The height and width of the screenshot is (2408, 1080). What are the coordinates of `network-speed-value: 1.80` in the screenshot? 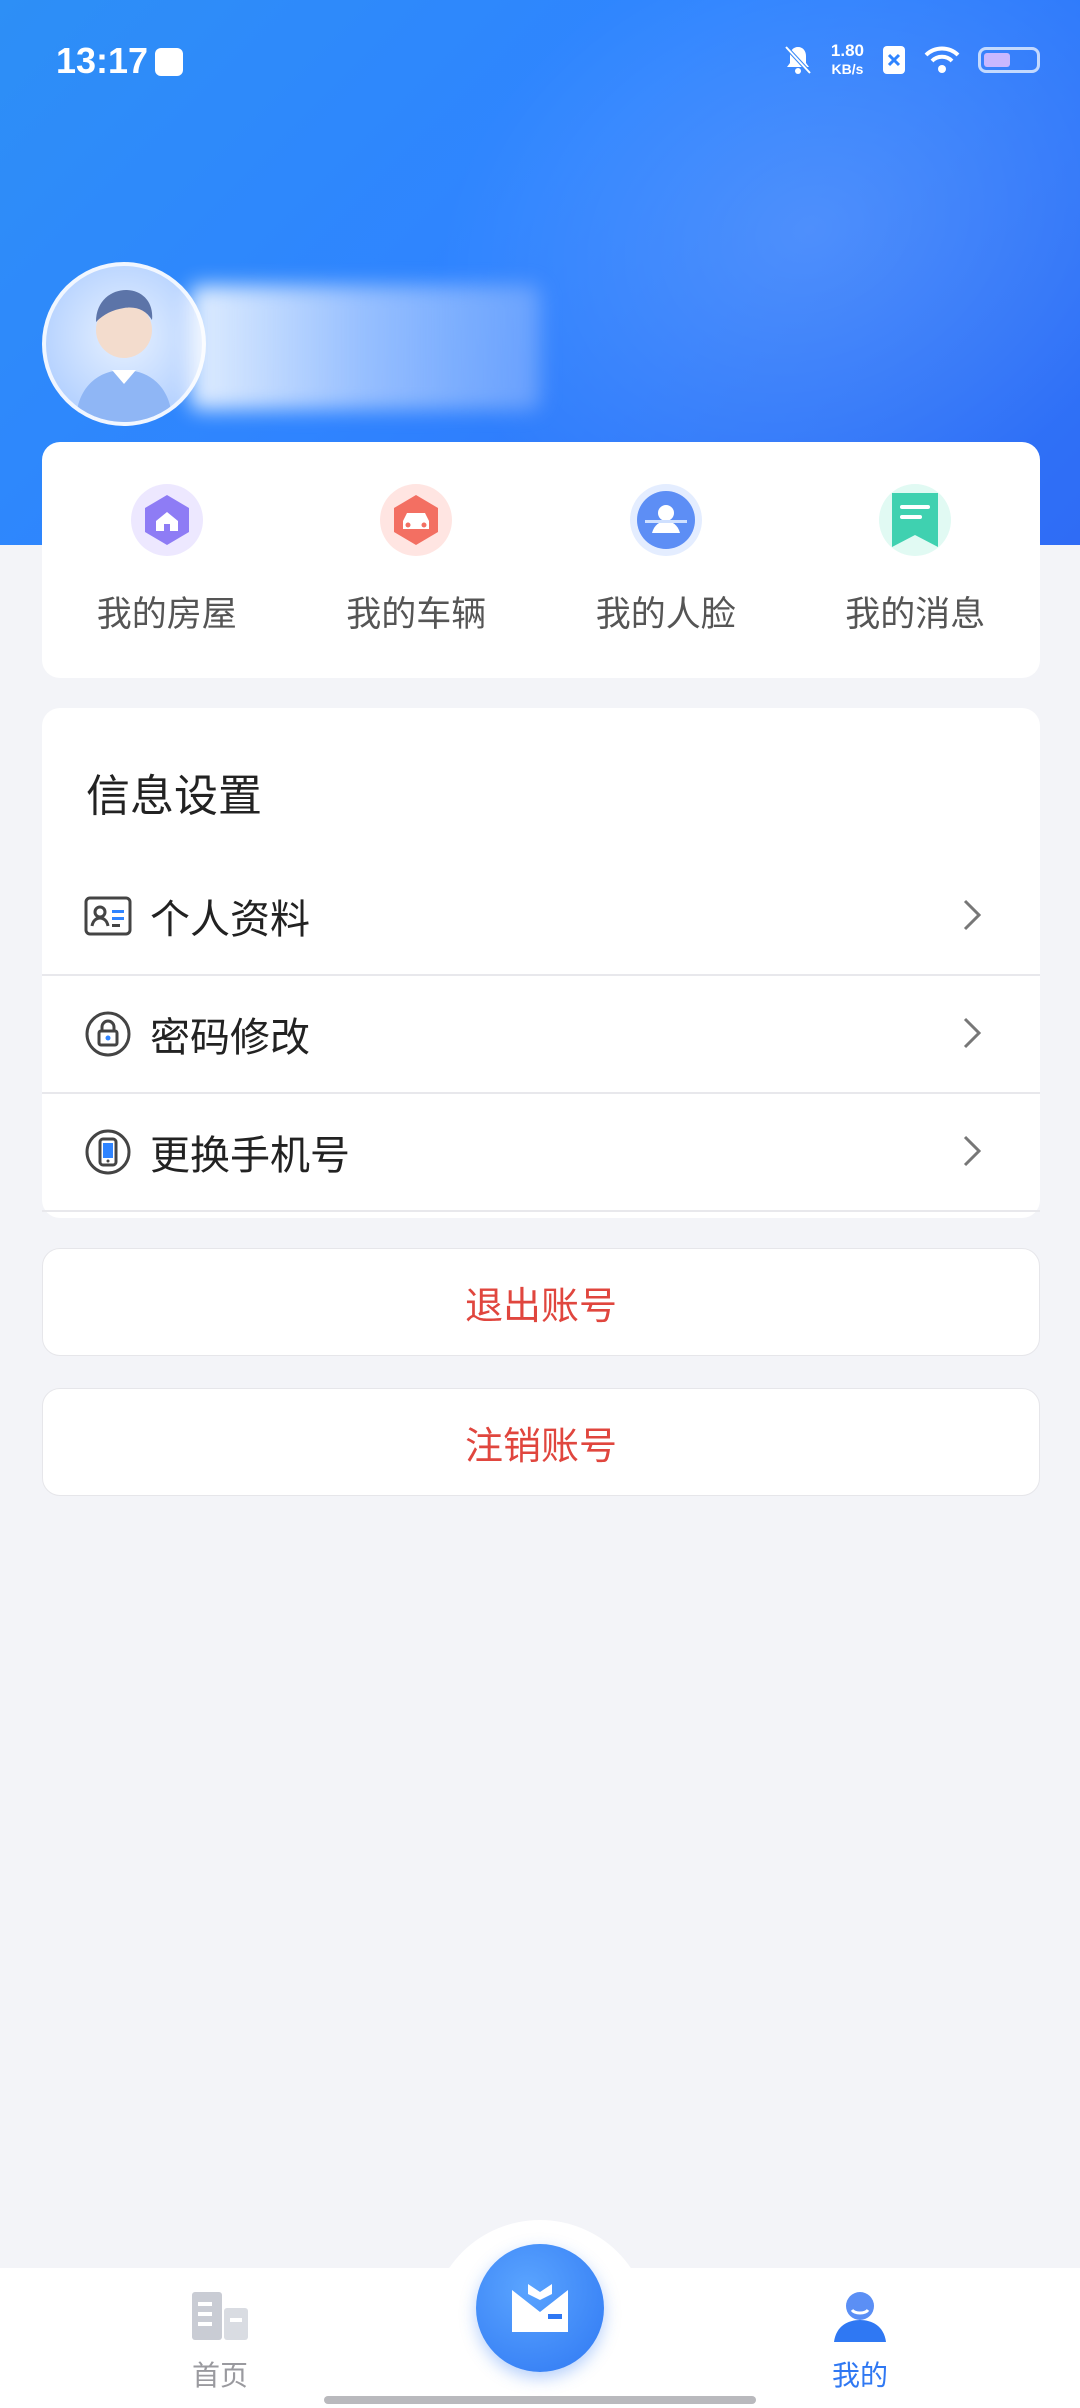 It's located at (847, 50).